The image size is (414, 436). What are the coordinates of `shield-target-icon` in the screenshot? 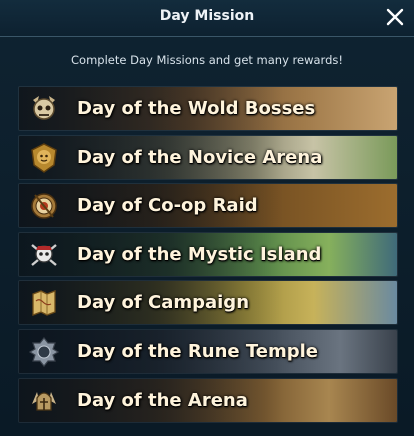 It's located at (44, 206).